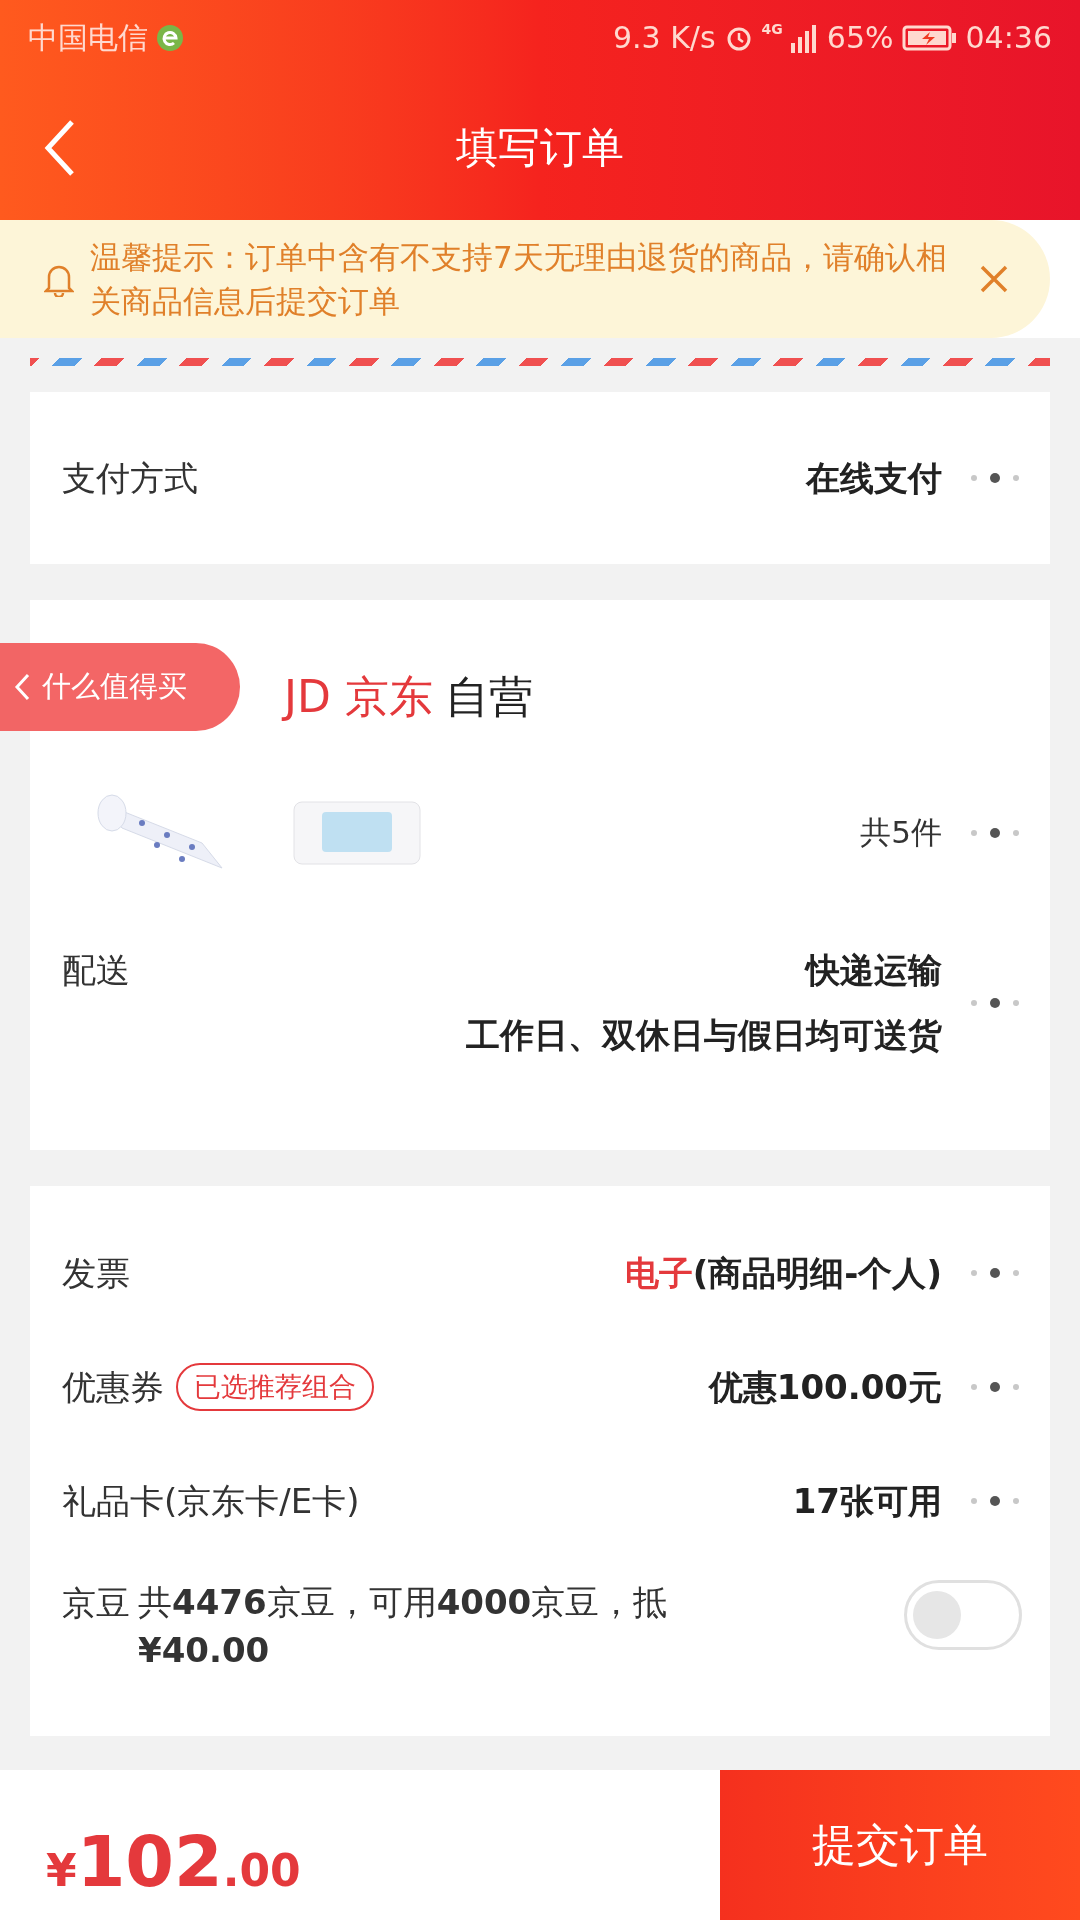  What do you see at coordinates (488, 697) in the screenshot?
I see `store-name: 自营` at bounding box center [488, 697].